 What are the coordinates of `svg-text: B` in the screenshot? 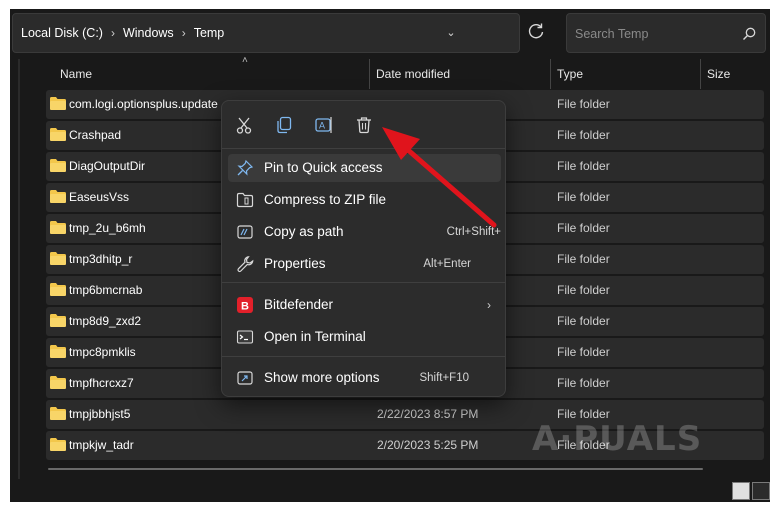 It's located at (245, 307).